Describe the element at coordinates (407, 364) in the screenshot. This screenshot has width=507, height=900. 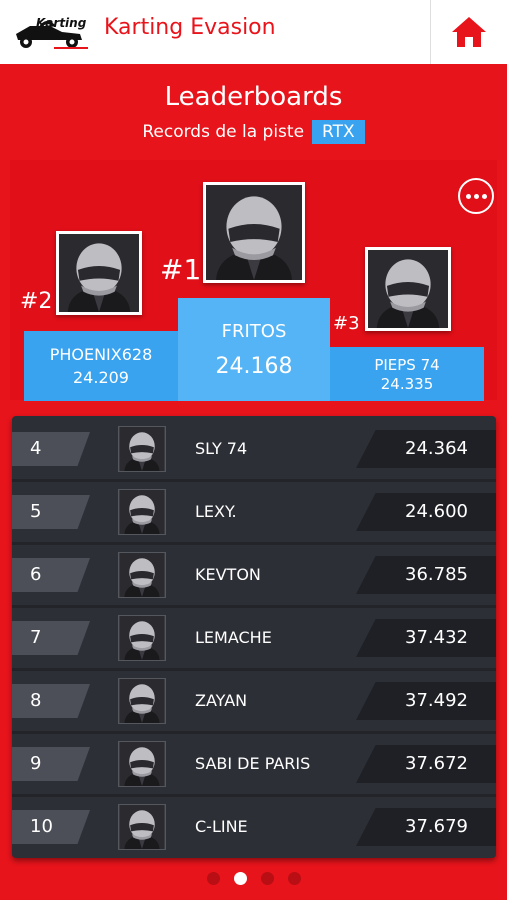
I see `podium-third-name: PIEPS 74` at that location.